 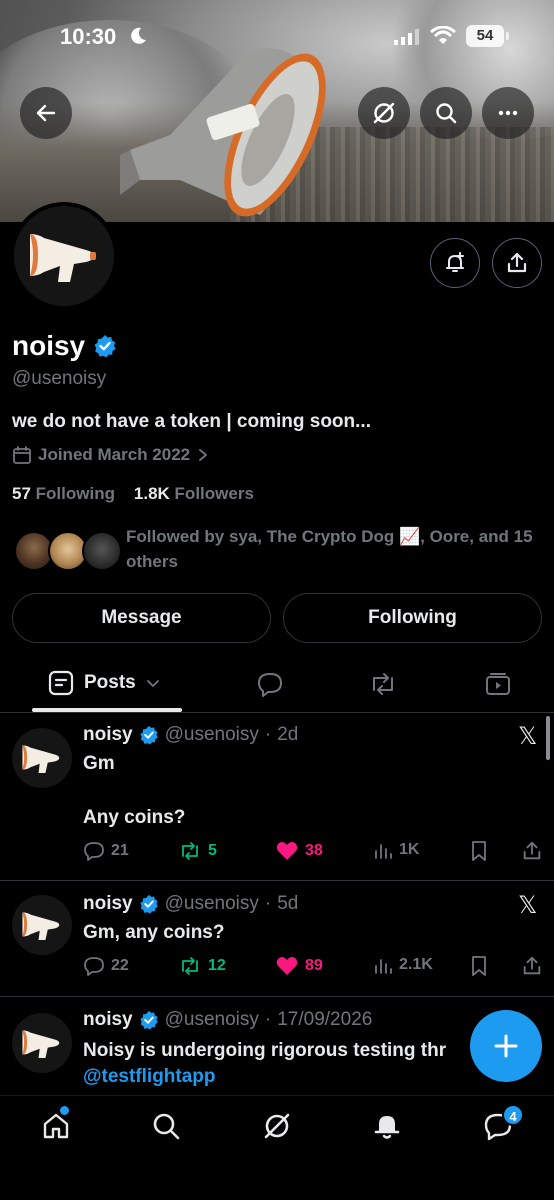 I want to click on reply-icon, so click(x=94, y=851).